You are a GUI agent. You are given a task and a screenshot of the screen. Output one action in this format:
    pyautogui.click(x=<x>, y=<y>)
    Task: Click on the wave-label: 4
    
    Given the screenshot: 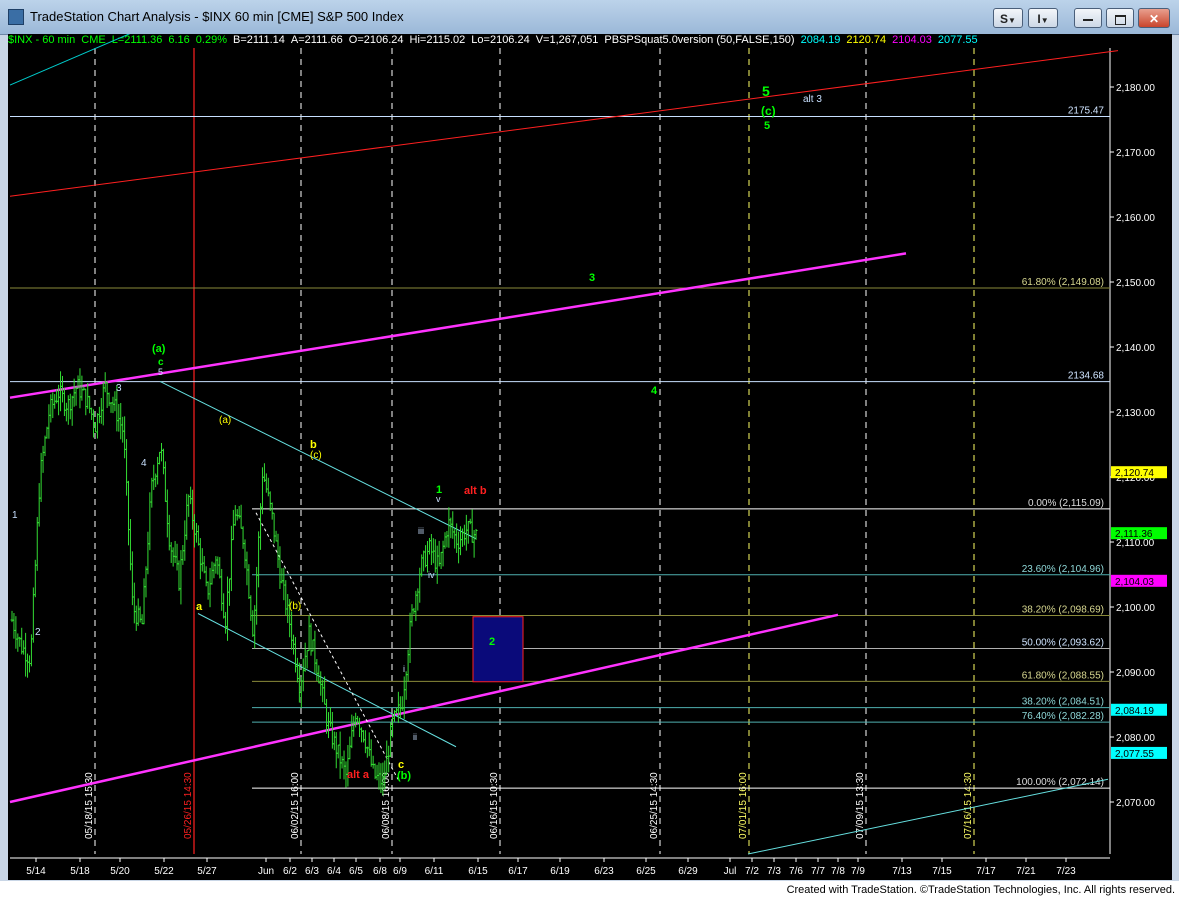 What is the action you would take?
    pyautogui.click(x=654, y=391)
    